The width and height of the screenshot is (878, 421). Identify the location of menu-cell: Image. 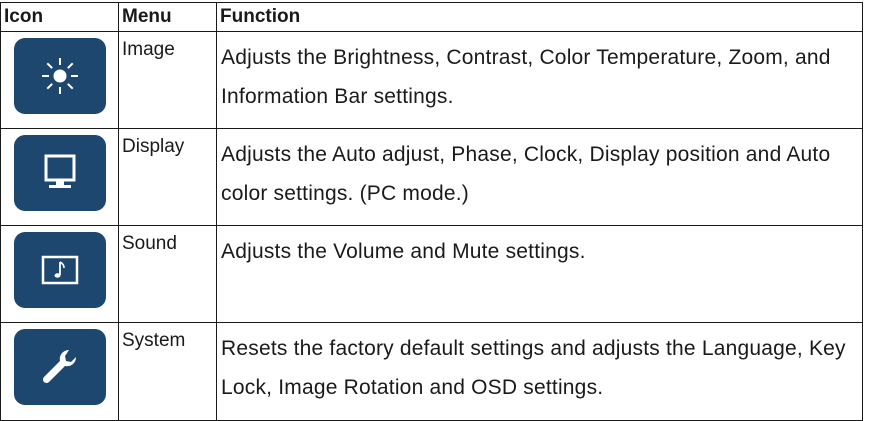
(167, 80).